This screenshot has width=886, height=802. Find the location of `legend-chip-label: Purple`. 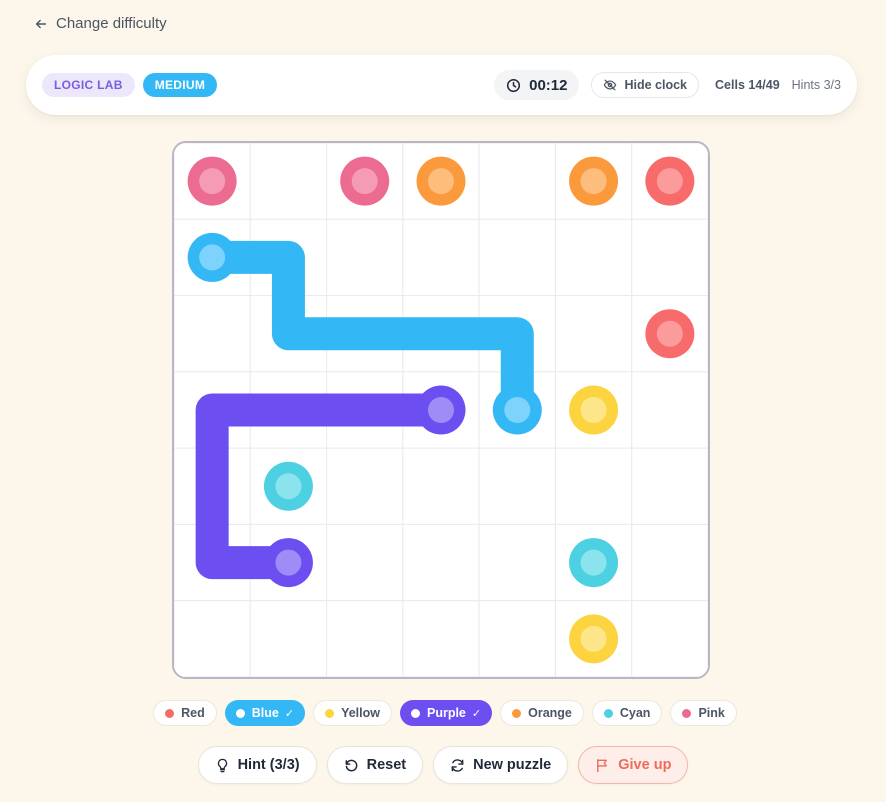

legend-chip-label: Purple is located at coordinates (446, 713).